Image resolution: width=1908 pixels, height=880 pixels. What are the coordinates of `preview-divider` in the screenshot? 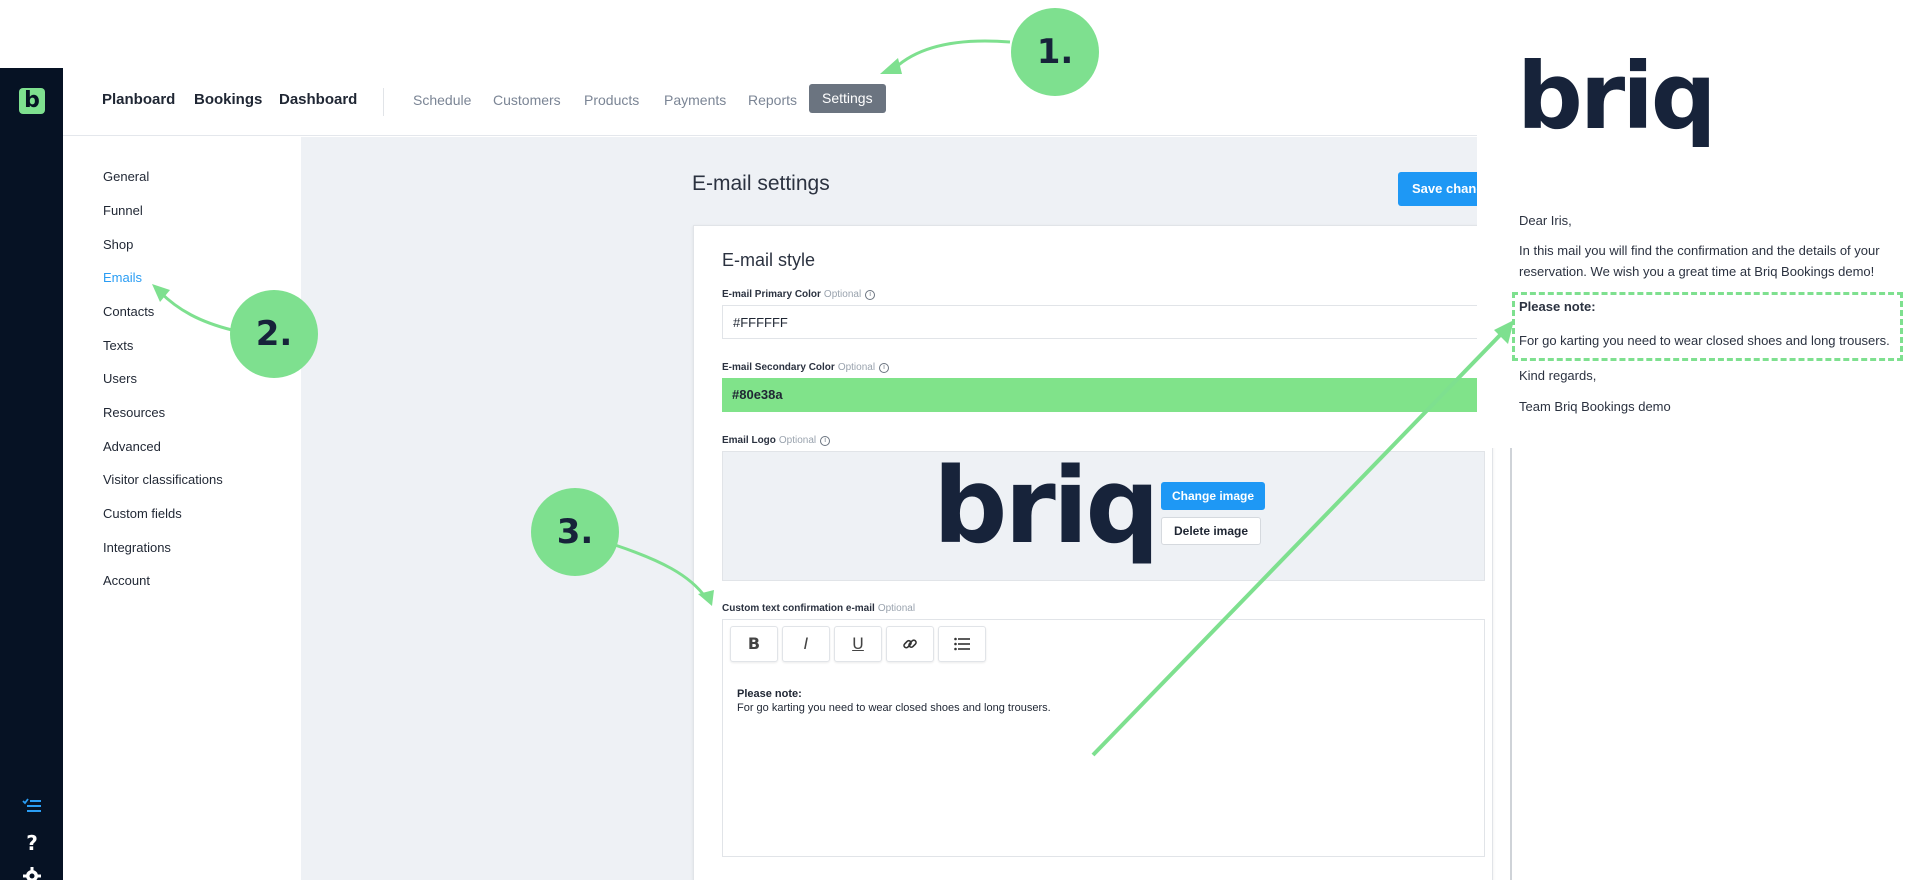 It's located at (1511, 664).